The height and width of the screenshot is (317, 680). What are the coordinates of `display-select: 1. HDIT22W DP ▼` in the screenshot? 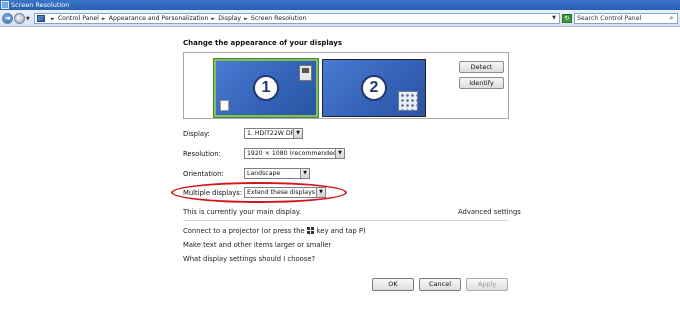 It's located at (273, 133).